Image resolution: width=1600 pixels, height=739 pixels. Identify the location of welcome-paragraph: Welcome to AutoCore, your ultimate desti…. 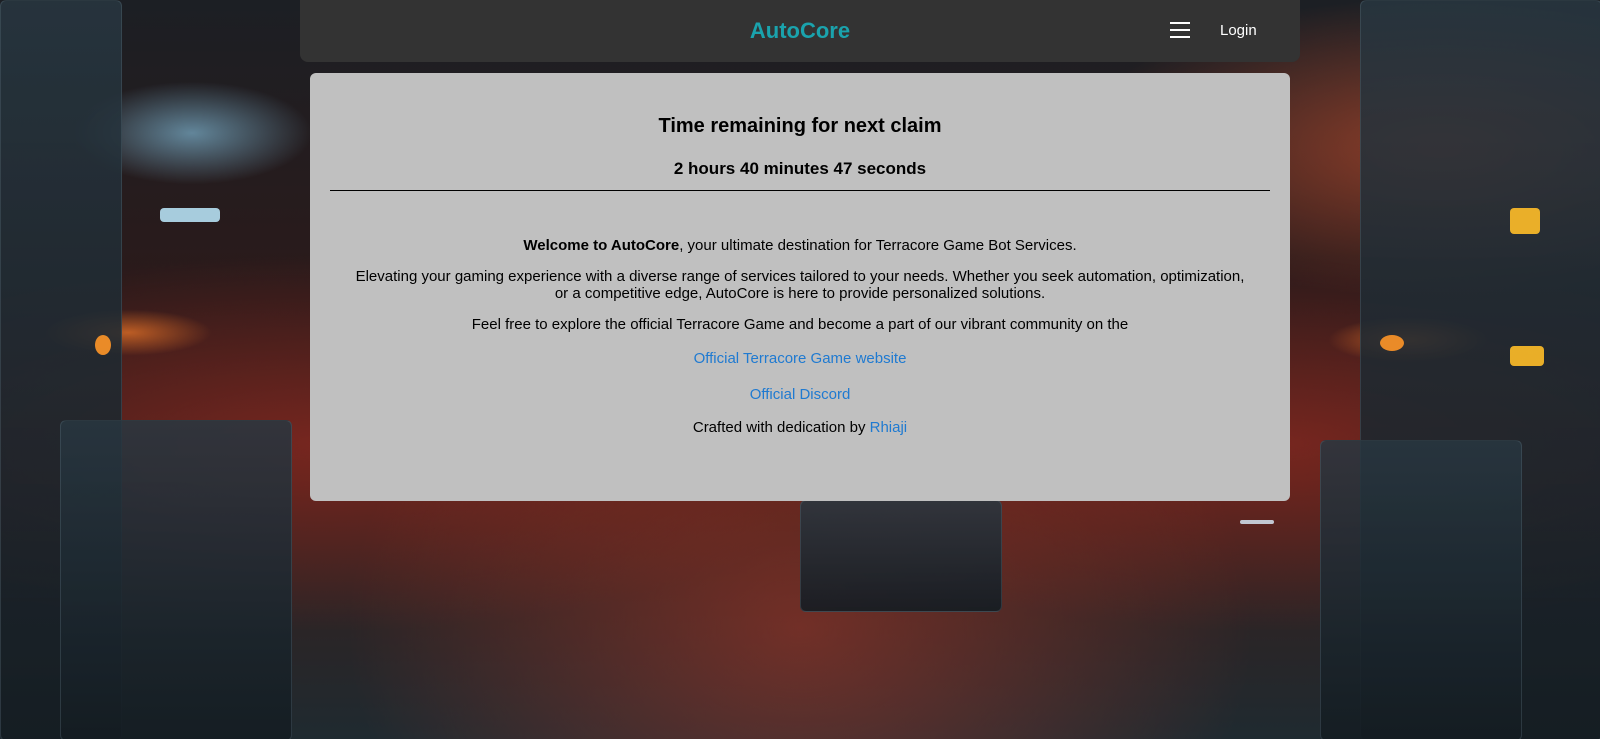
(800, 245).